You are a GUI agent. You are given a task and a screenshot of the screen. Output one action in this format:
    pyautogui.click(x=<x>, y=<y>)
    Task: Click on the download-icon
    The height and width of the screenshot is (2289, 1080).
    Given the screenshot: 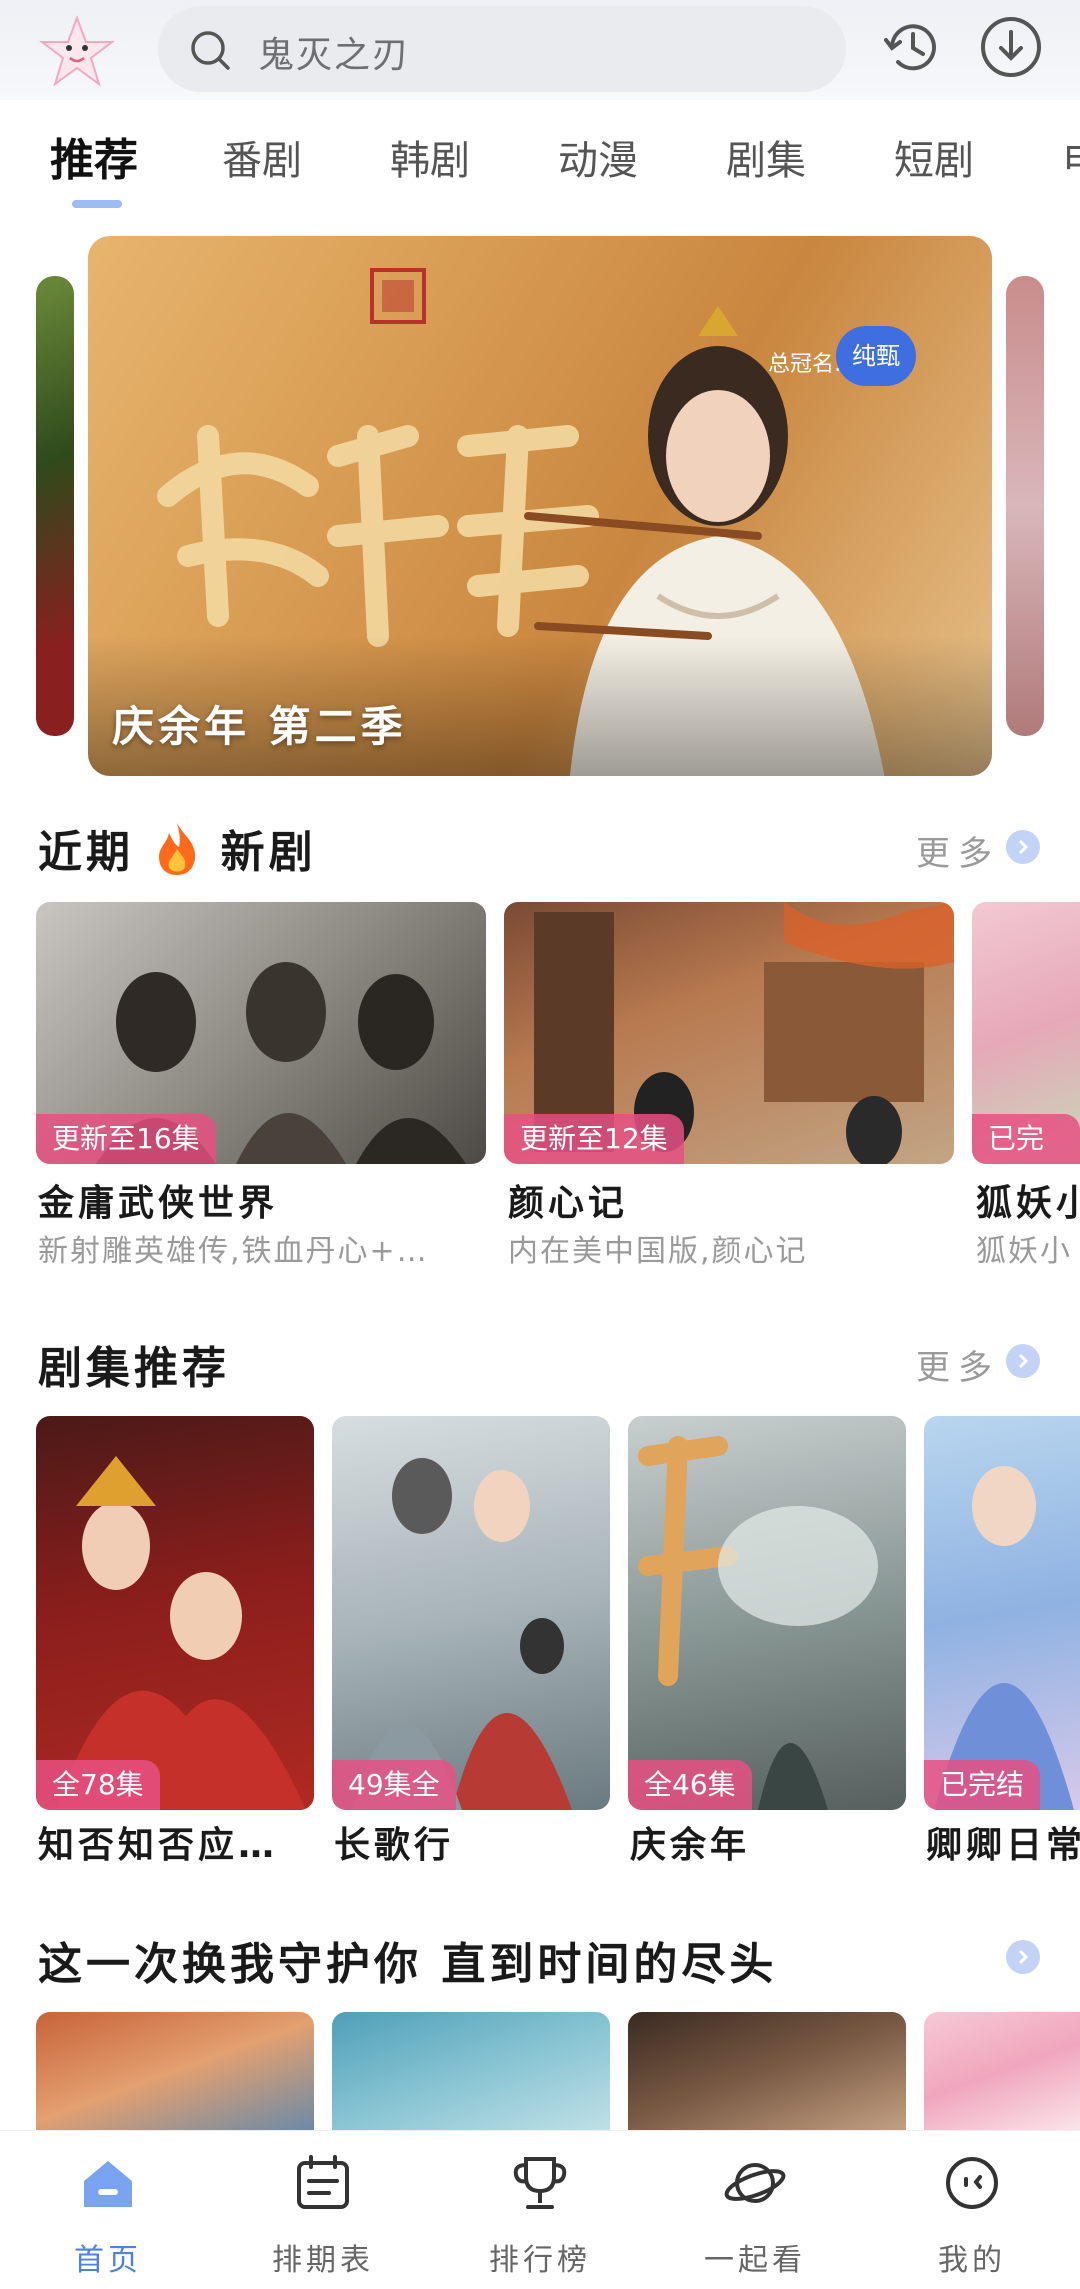 What is the action you would take?
    pyautogui.click(x=1011, y=47)
    